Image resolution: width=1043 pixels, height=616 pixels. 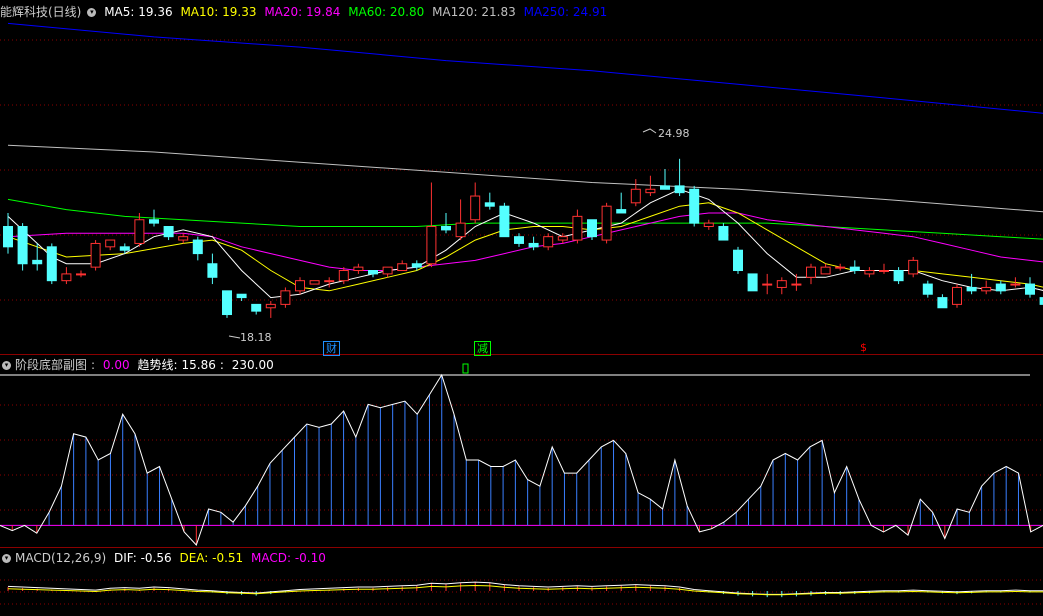 I want to click on macd-name: MACD(12,26,9), so click(x=61, y=558).